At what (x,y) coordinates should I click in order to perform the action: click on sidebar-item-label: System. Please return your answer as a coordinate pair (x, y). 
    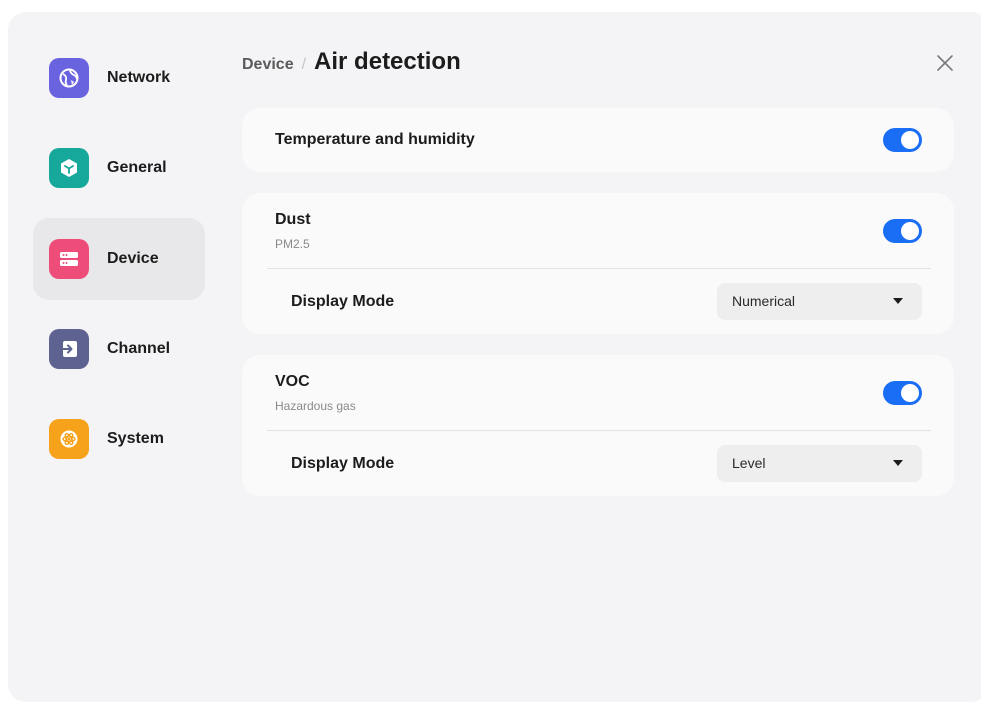
    Looking at the image, I should click on (135, 438).